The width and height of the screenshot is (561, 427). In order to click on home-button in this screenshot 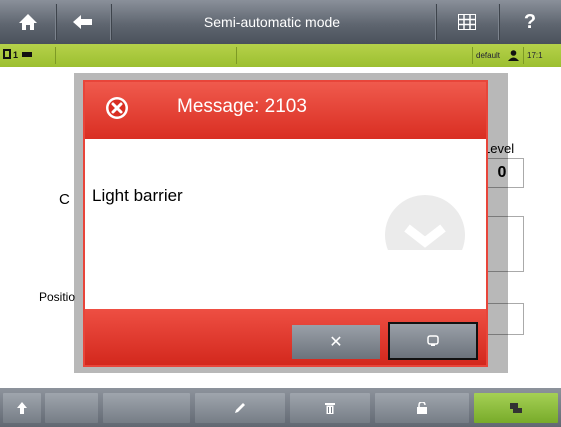, I will do `click(27, 22)`.